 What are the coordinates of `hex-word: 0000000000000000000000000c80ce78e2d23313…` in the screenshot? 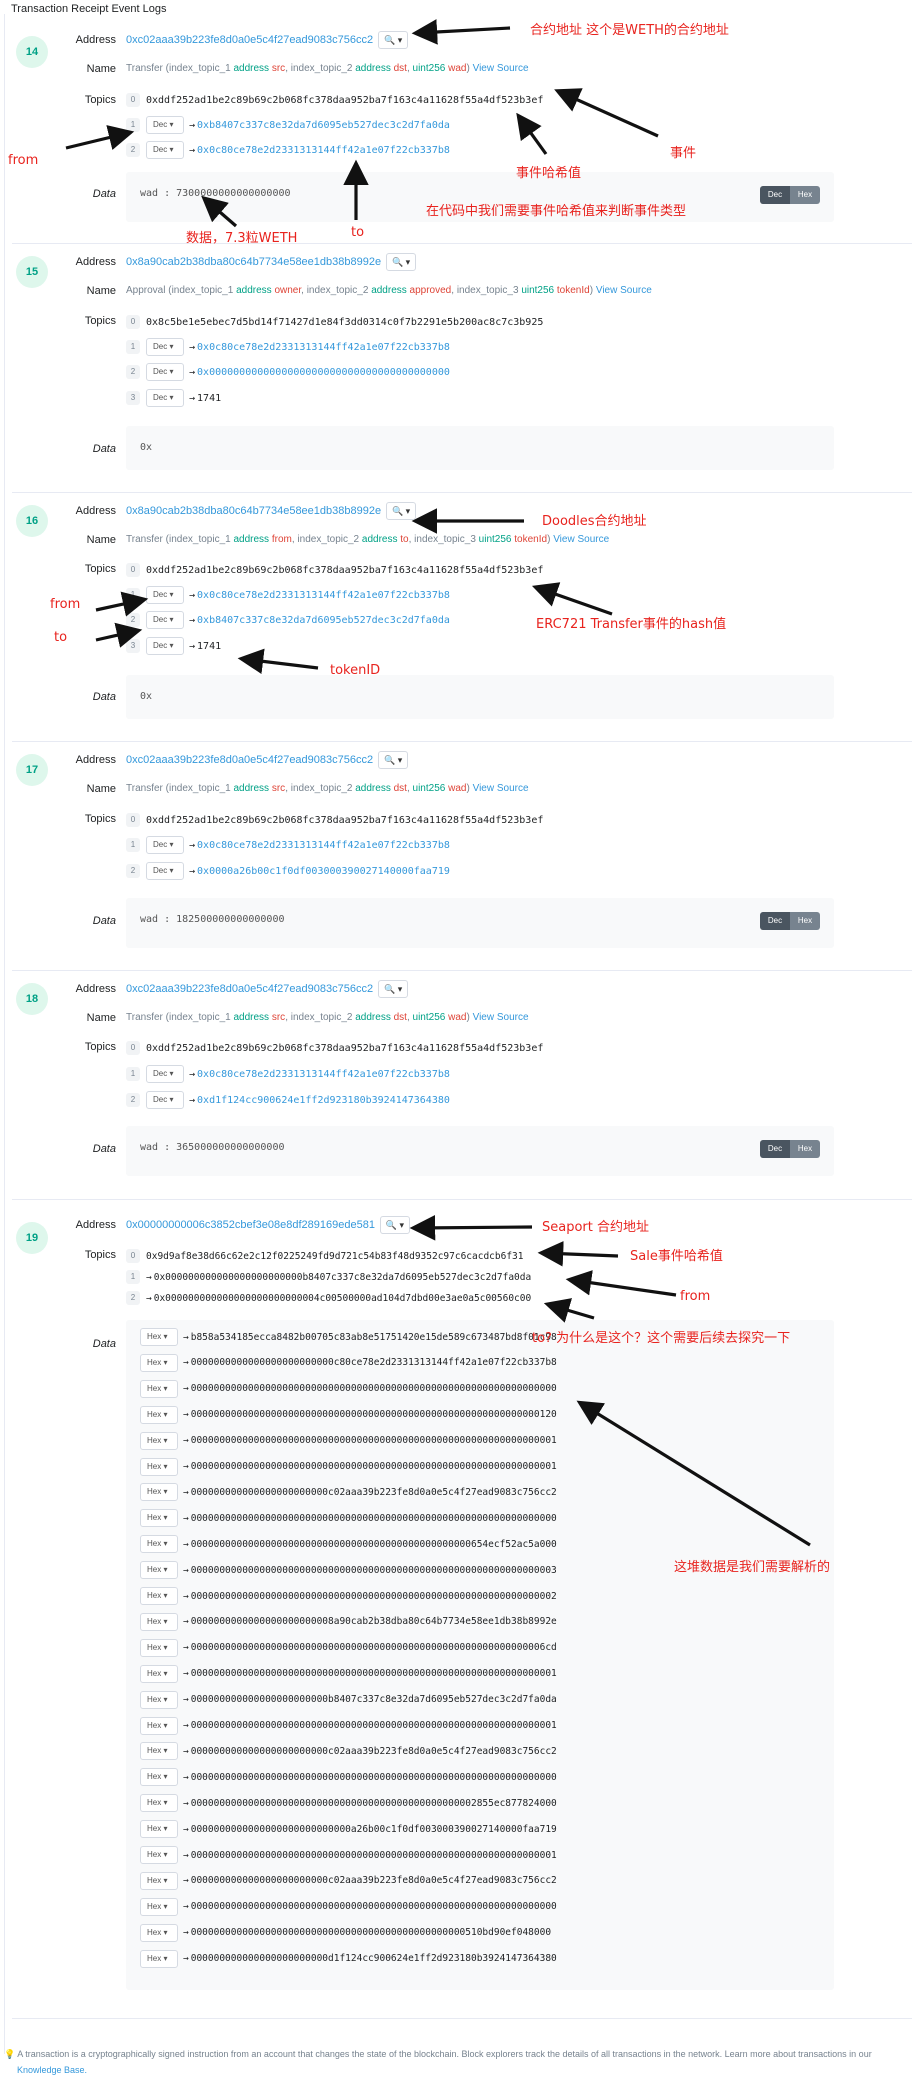 It's located at (373, 1363).